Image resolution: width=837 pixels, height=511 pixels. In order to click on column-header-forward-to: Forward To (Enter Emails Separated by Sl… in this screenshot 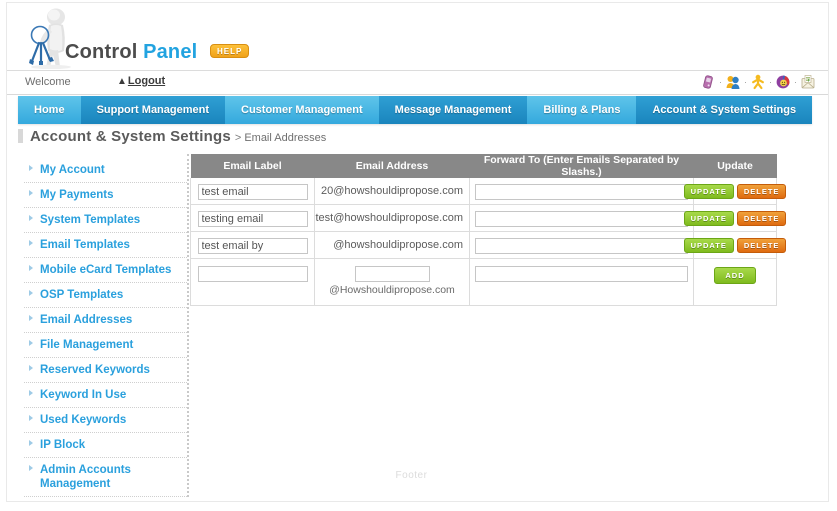, I will do `click(581, 166)`.